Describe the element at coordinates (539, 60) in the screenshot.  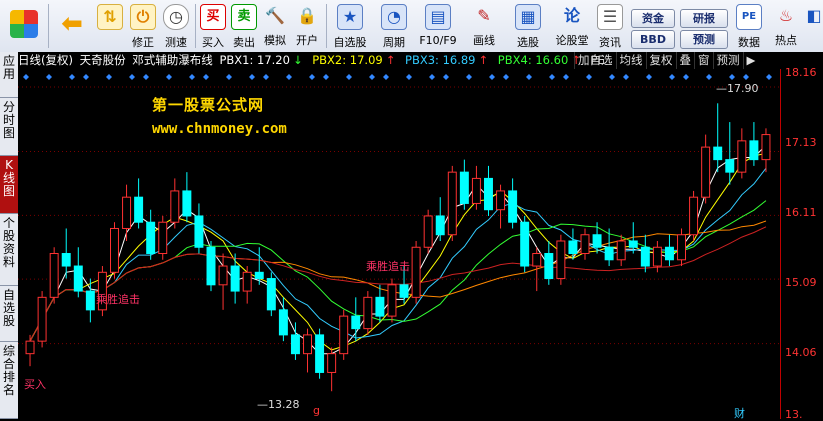
I see `pbx4-value: PBX4: 16.60 ↑` at that location.